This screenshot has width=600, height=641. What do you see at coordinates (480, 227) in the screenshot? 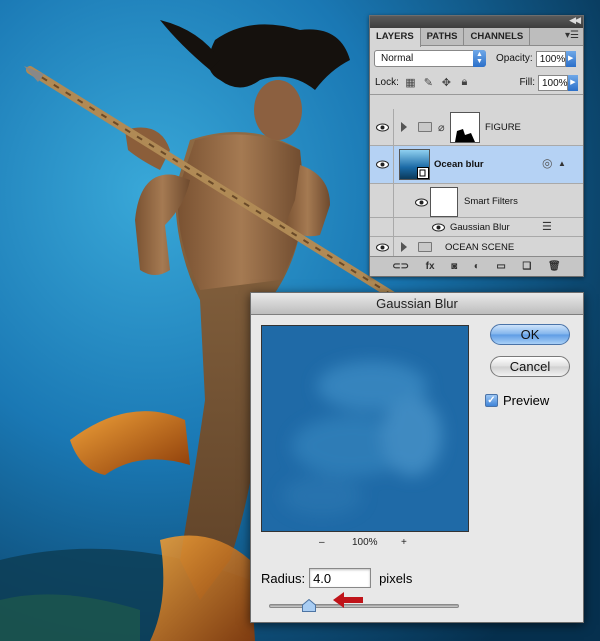
I see `layer-name: Gaussian Blur` at bounding box center [480, 227].